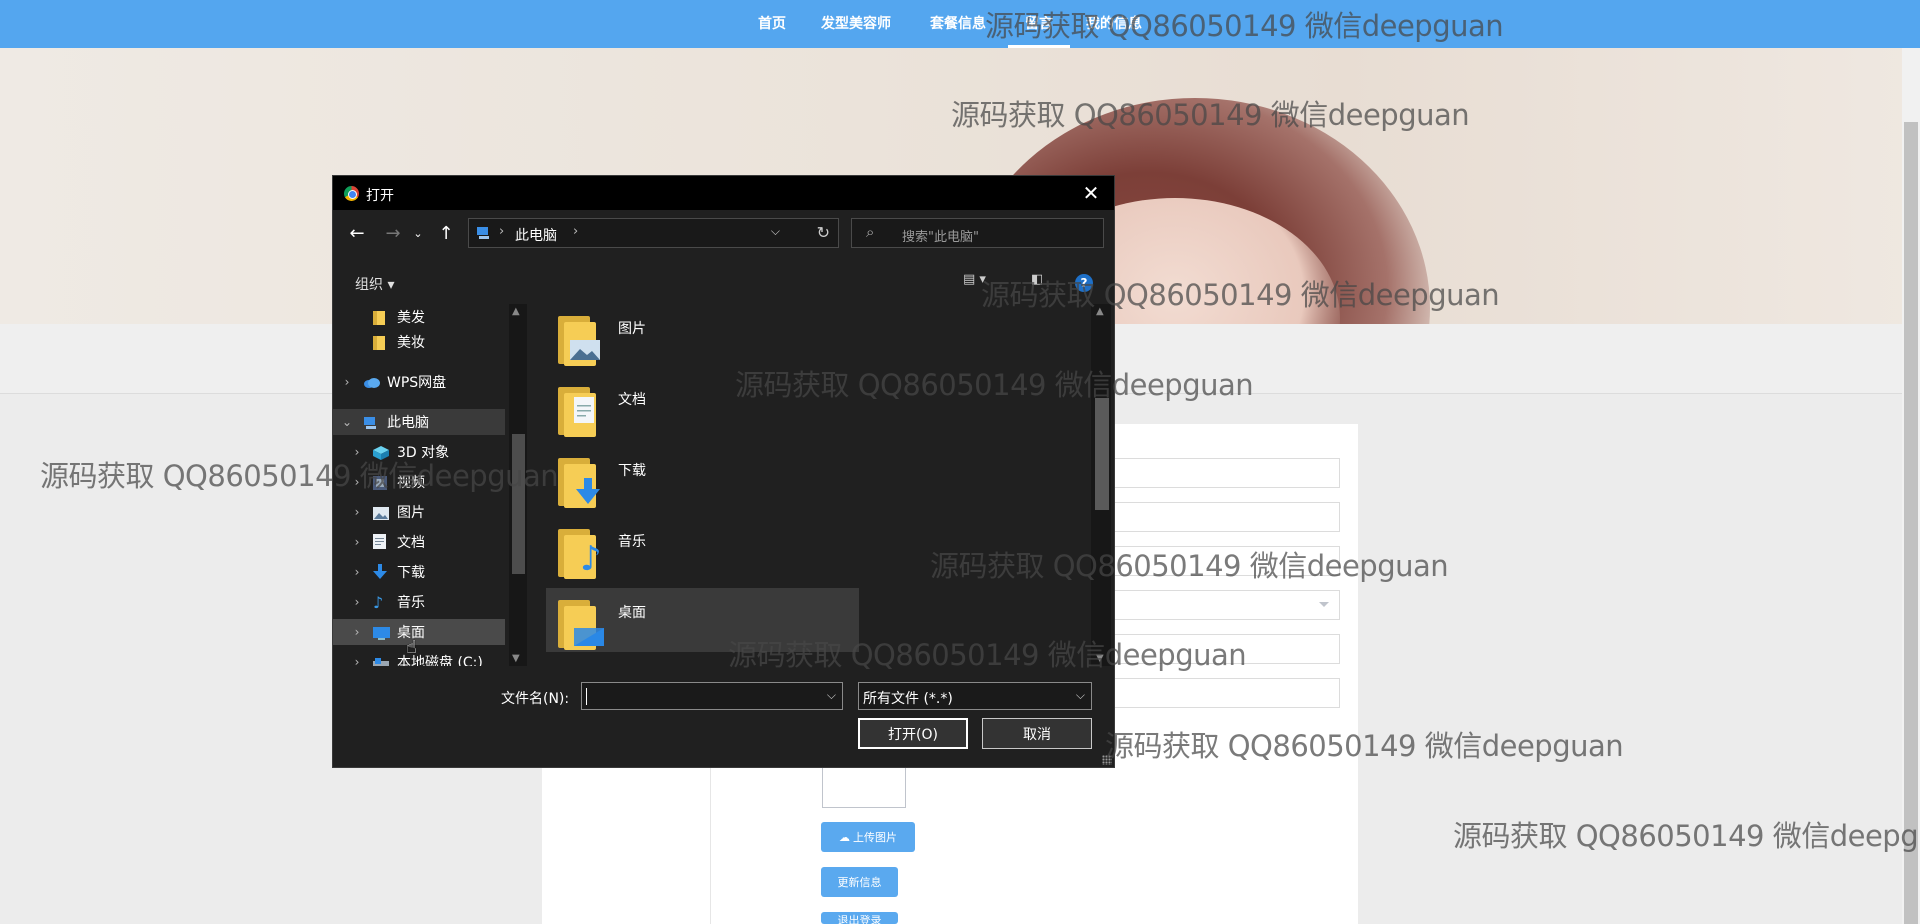 The width and height of the screenshot is (1920, 924). Describe the element at coordinates (351, 193) in the screenshot. I see `chrome-icon` at that location.